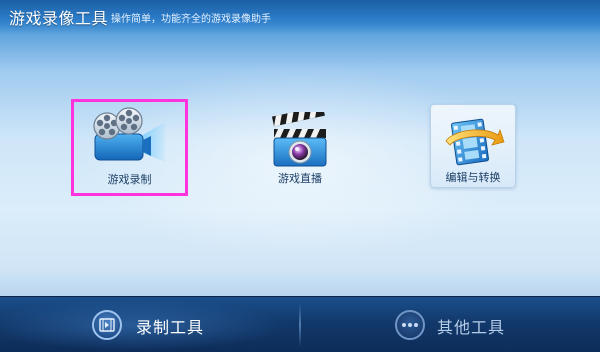 This screenshot has height=352, width=600. Describe the element at coordinates (59, 18) in the screenshot. I see `app-title: 游戏录像工具` at that location.